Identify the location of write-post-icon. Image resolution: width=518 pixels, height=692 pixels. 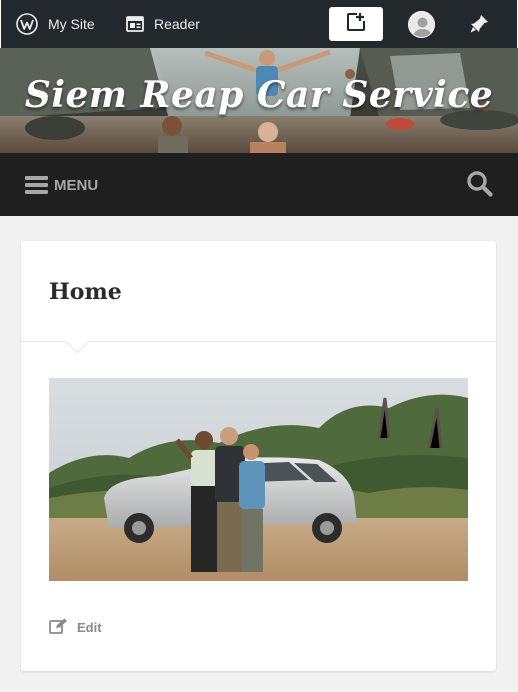
(356, 24).